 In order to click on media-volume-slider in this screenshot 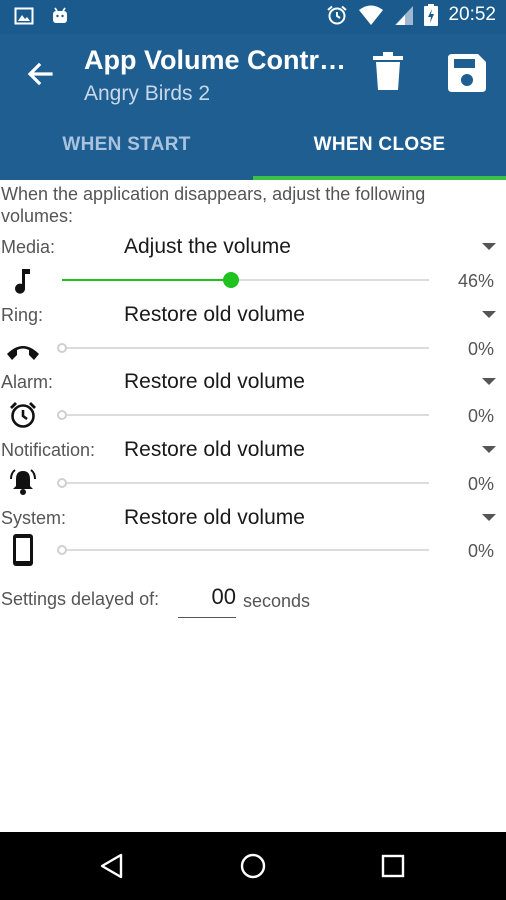, I will do `click(245, 280)`.